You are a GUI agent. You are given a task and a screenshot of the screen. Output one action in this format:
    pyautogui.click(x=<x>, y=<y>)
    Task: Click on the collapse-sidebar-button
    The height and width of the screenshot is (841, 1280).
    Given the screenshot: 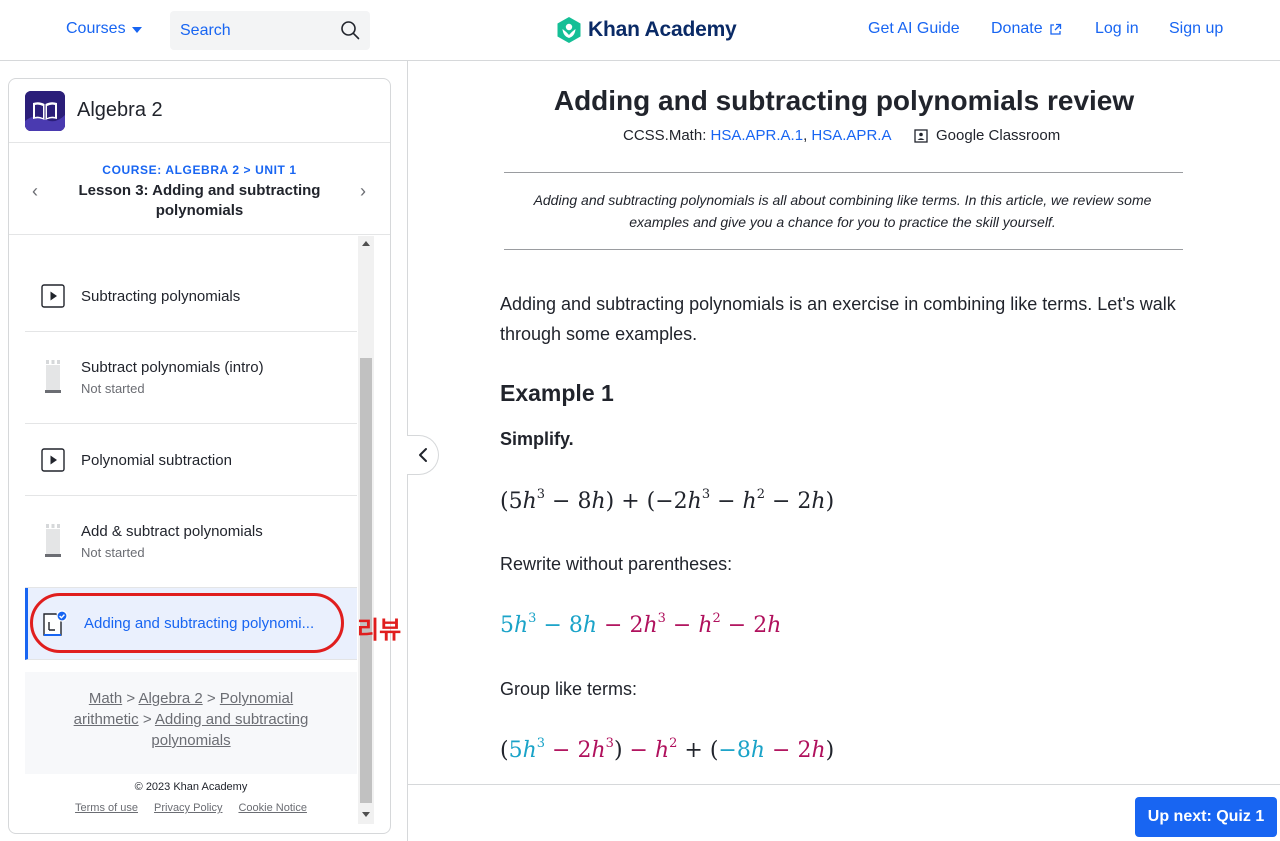 What is the action you would take?
    pyautogui.click(x=423, y=455)
    